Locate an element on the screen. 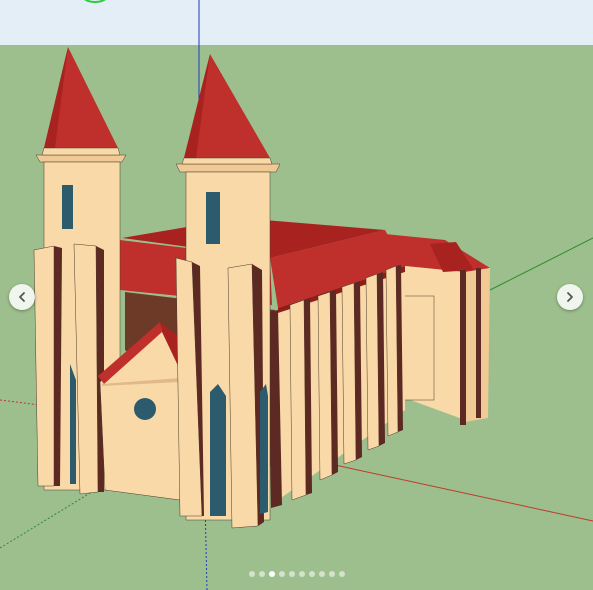 Image resolution: width=593 pixels, height=590 pixels. carousel-prev-button is located at coordinates (22, 297).